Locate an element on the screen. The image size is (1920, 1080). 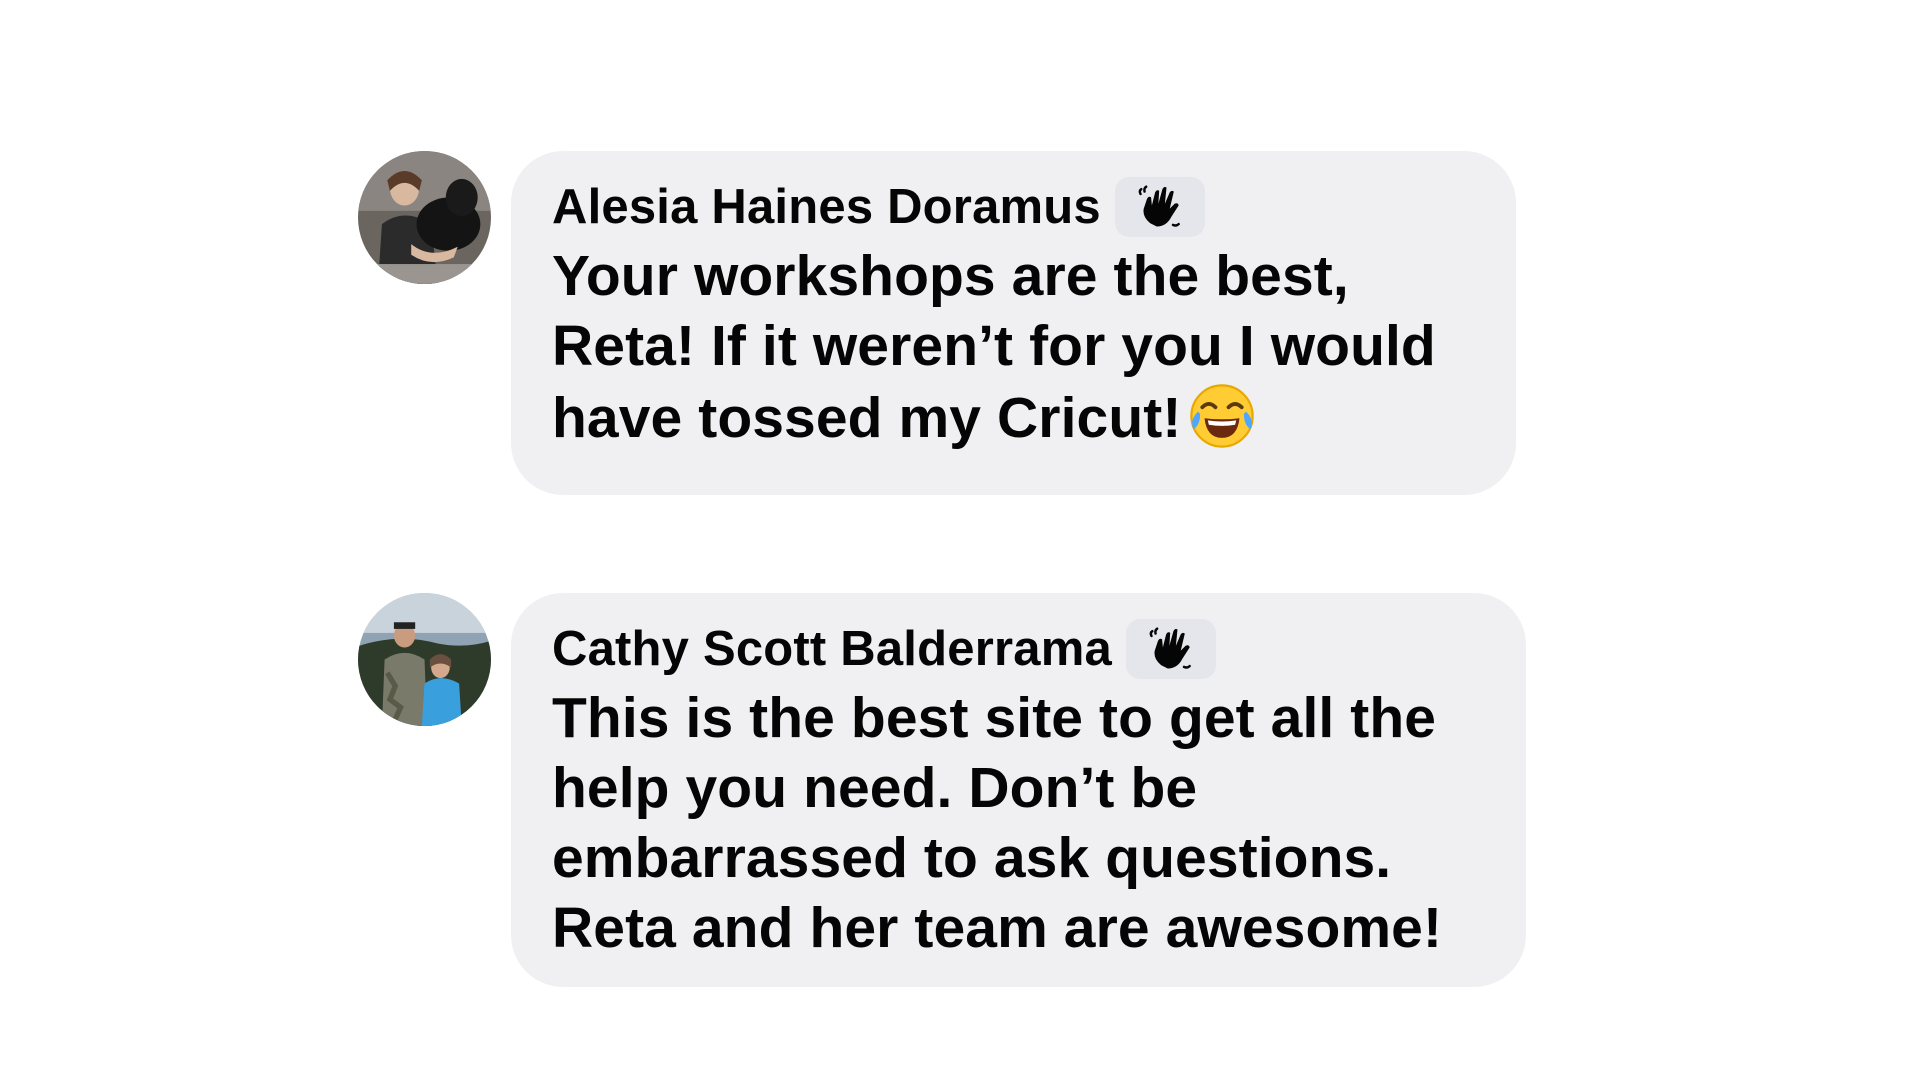
comment-author: Cathy Scott Balderrama is located at coordinates (832, 649).